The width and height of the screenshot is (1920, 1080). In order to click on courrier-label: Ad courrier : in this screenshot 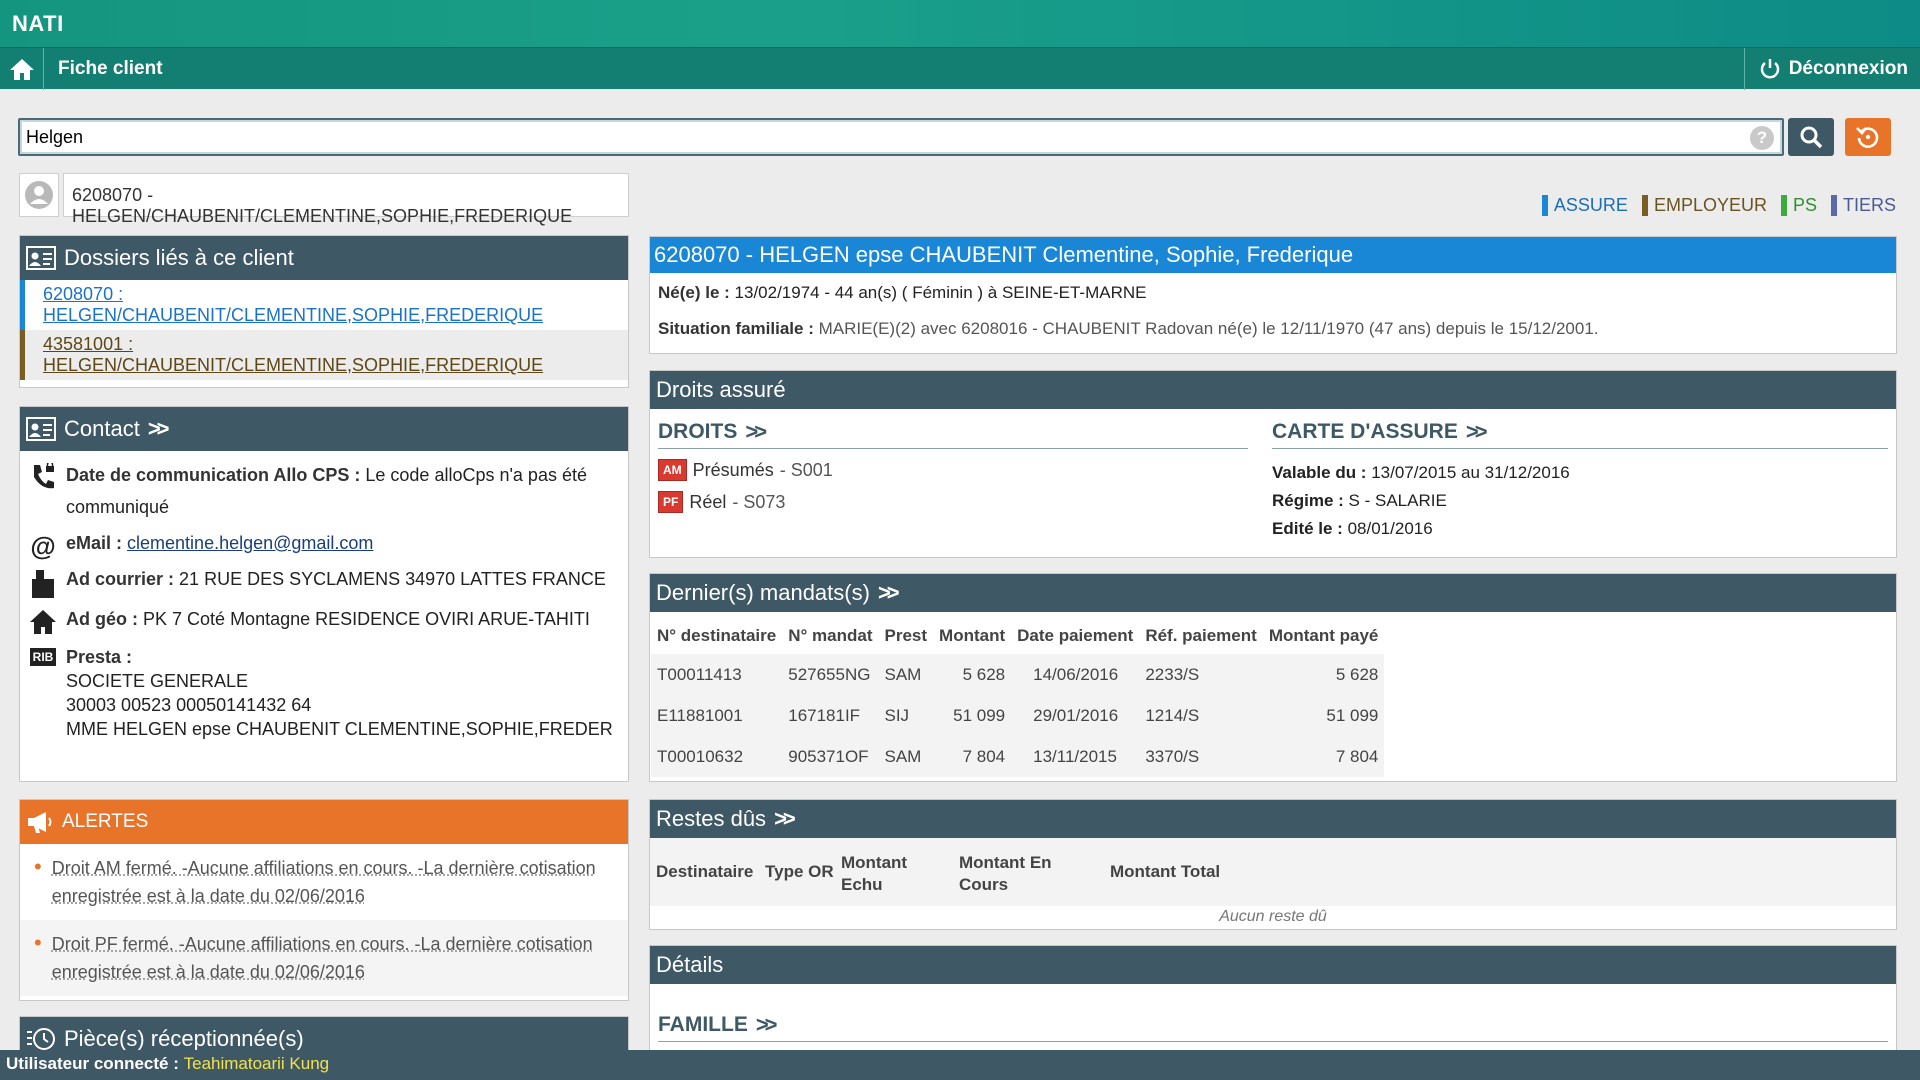, I will do `click(120, 579)`.